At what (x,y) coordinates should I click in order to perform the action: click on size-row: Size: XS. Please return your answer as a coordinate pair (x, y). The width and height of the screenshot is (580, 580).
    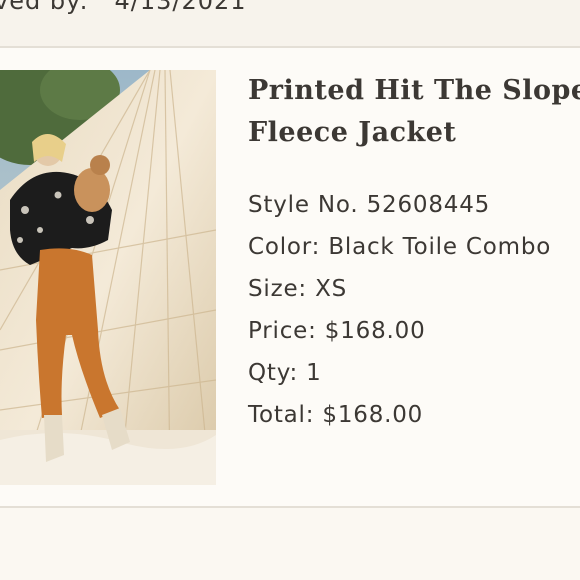
    Looking at the image, I should click on (414, 289).